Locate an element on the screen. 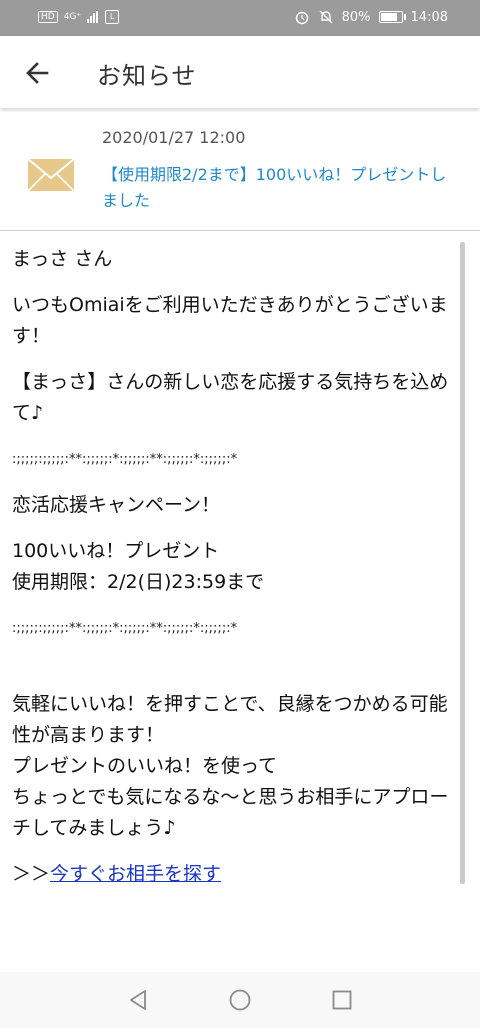 The height and width of the screenshot is (1028, 480). status-left: HD 4G⁺ L is located at coordinates (79, 17).